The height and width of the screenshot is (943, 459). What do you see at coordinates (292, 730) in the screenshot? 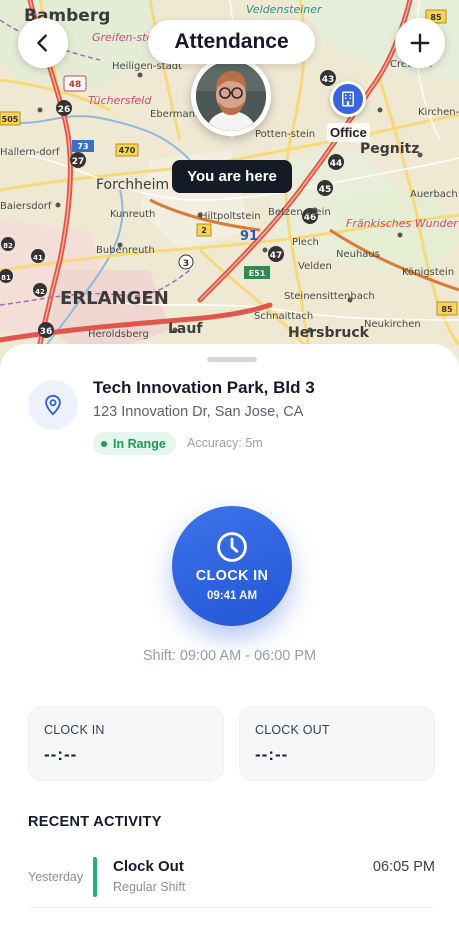
I see `clock-out-card-label: CLOCK OUT` at bounding box center [292, 730].